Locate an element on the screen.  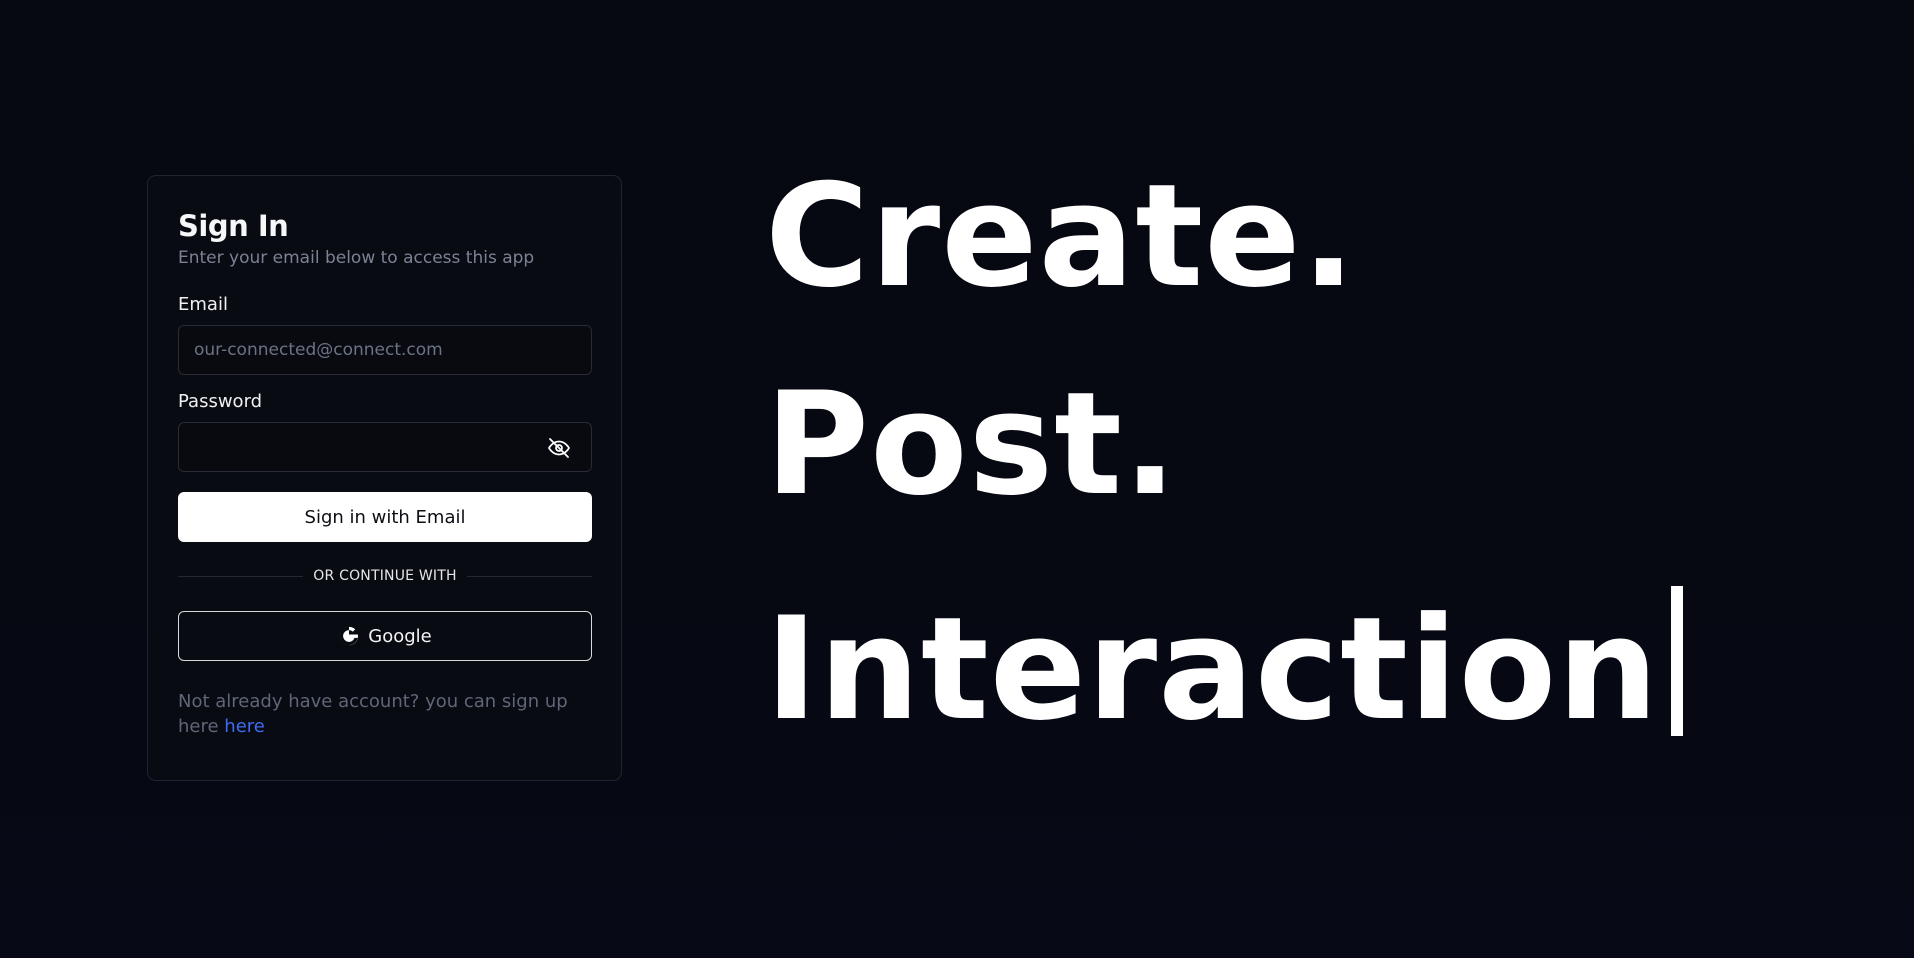
signin-title: Sign In is located at coordinates (233, 226).